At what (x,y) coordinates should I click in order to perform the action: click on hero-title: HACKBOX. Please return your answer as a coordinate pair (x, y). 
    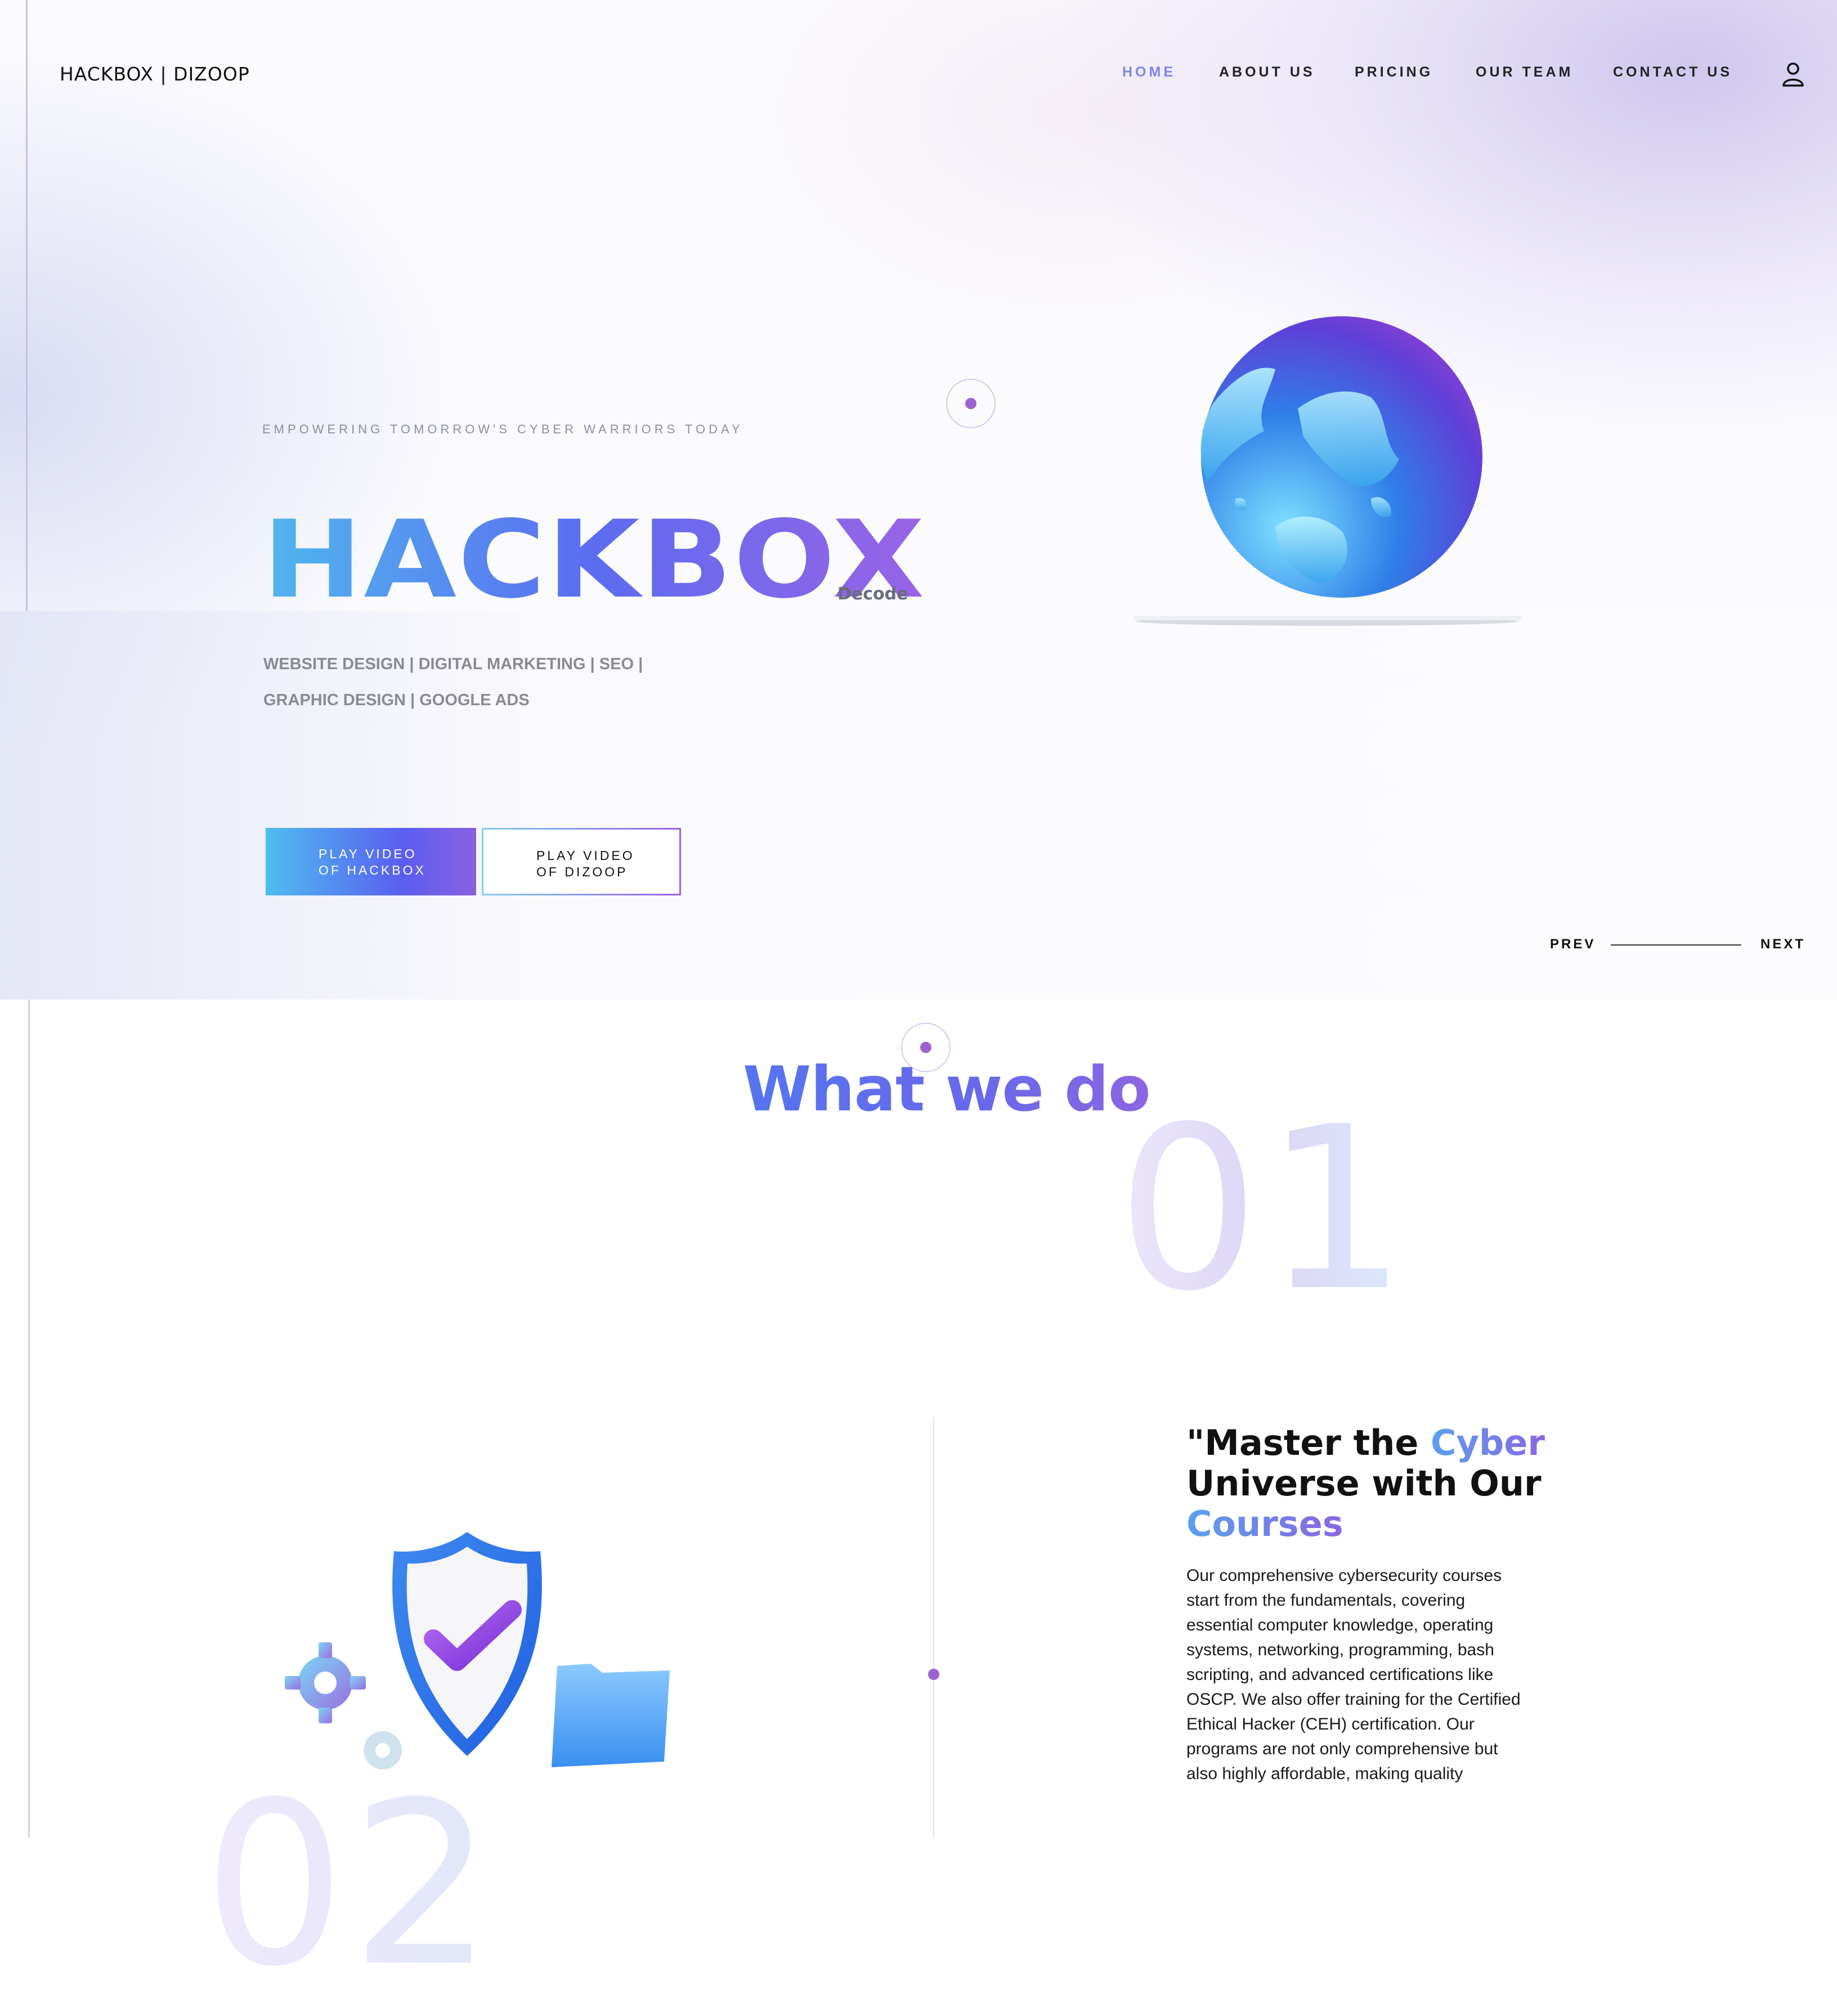
    Looking at the image, I should click on (594, 560).